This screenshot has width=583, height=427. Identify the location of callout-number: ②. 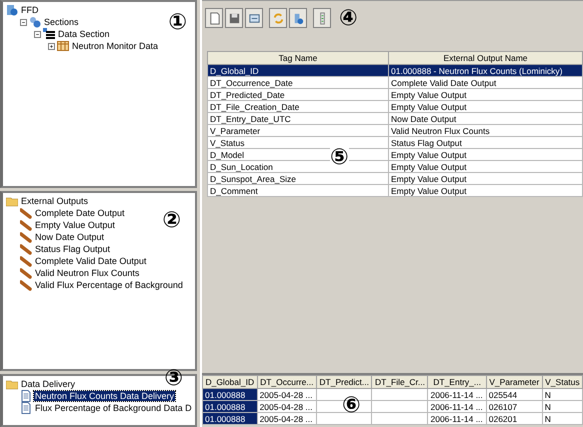
(171, 221).